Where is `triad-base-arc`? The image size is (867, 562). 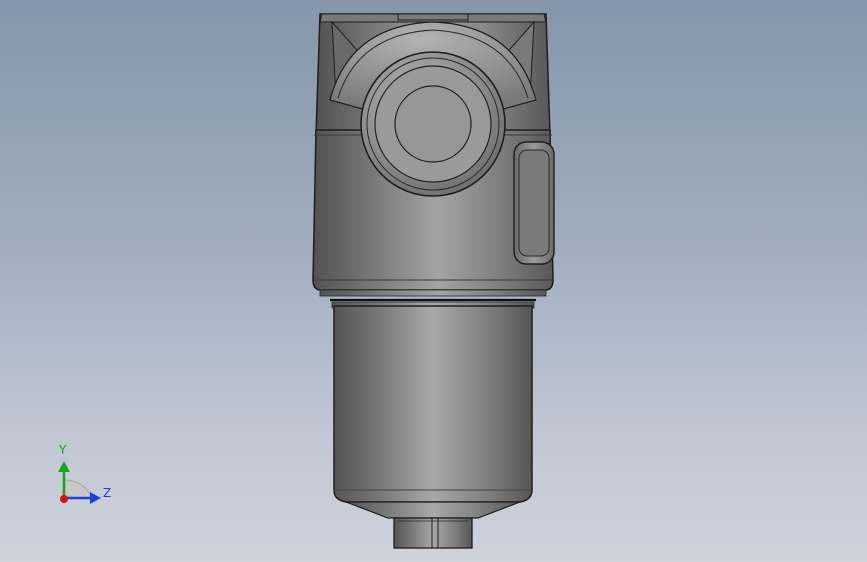
triad-base-arc is located at coordinates (78, 489).